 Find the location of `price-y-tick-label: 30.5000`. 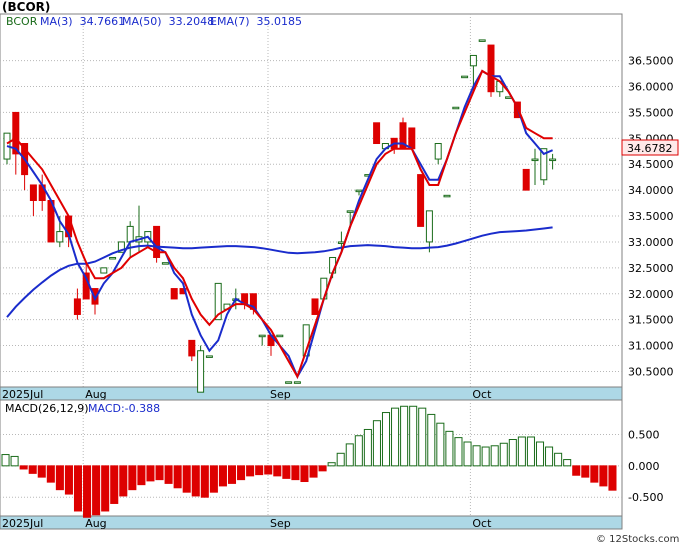

price-y-tick-label: 30.5000 is located at coordinates (651, 371).